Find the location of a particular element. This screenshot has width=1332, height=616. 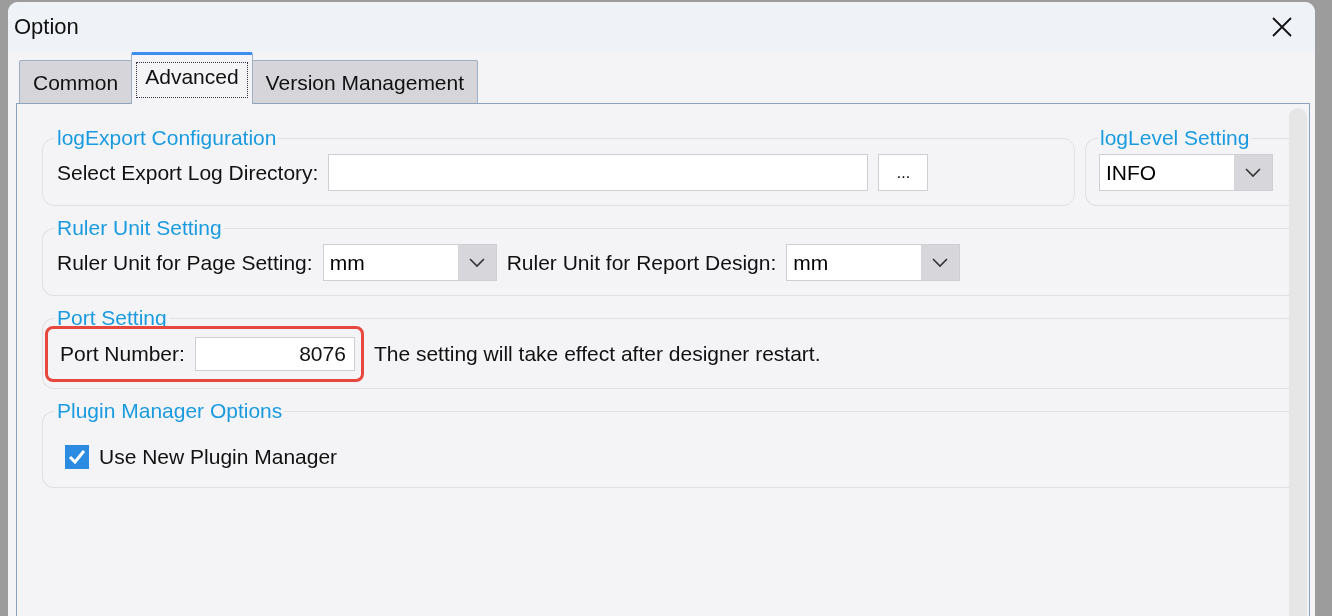

plugin-checkbox: Use New Plugin Manager is located at coordinates (197, 450).